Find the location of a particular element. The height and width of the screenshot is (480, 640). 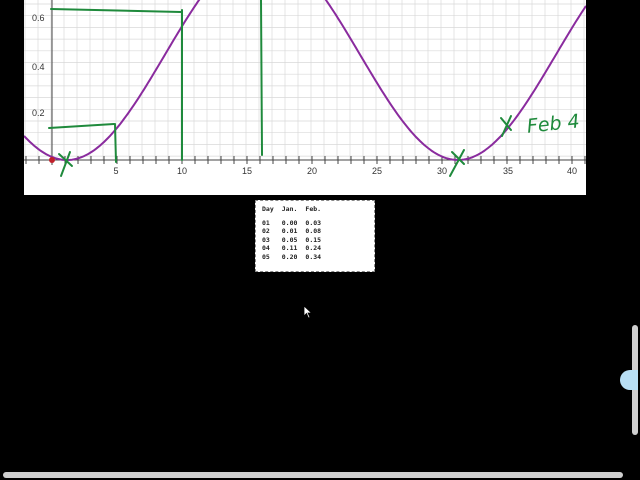

horizontal-scrollbar is located at coordinates (320, 475).